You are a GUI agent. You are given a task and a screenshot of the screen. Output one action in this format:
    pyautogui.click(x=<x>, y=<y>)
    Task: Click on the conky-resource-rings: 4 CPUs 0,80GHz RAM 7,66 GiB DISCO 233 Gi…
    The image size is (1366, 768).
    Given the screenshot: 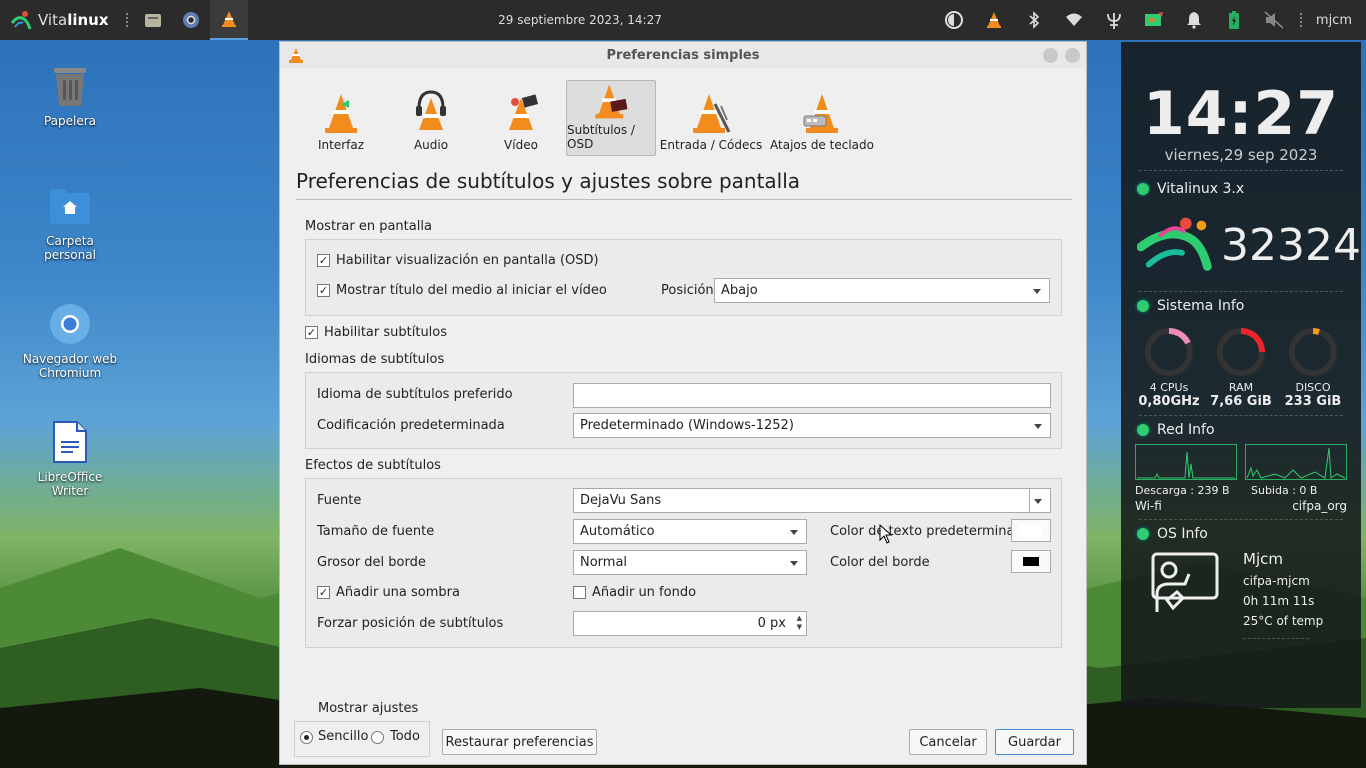 What is the action you would take?
    pyautogui.click(x=1241, y=367)
    